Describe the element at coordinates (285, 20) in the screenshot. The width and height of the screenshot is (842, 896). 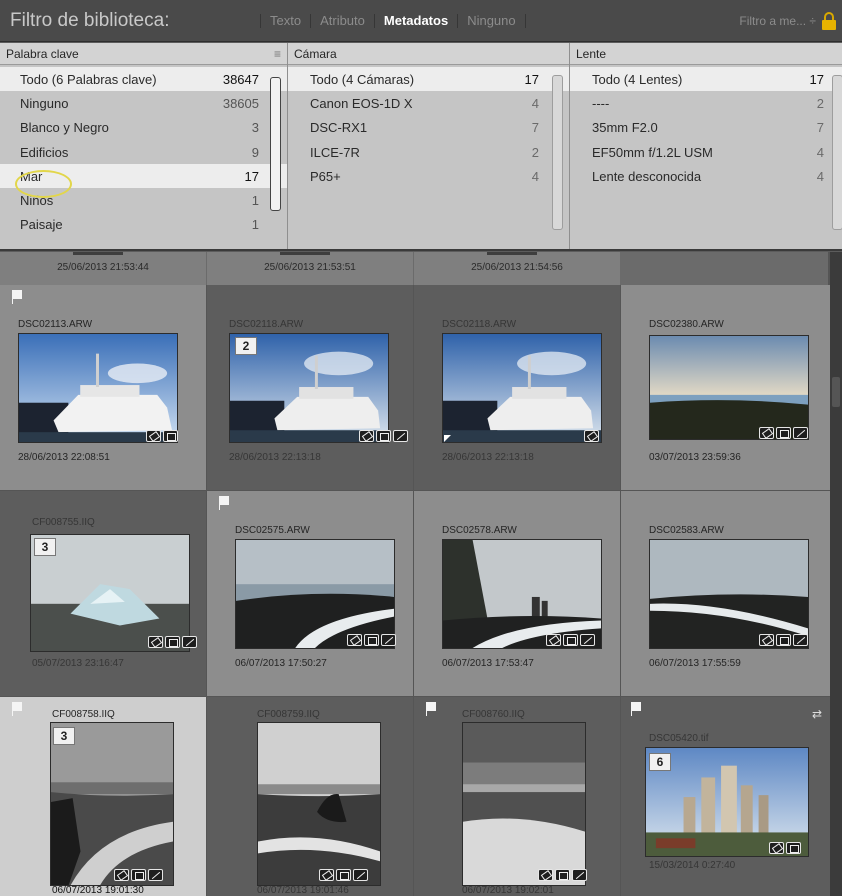
I see `tab-text: Texto` at that location.